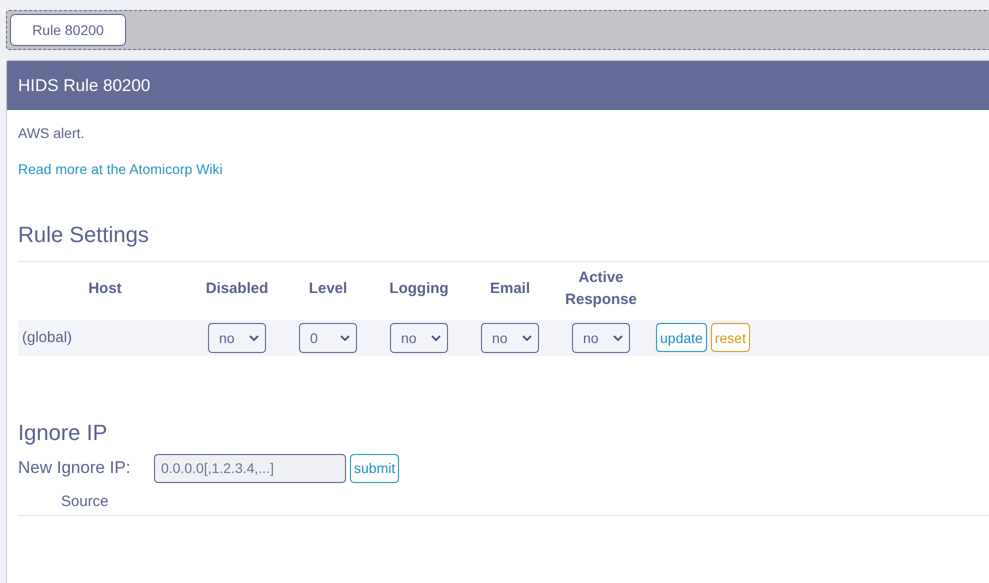 Image resolution: width=989 pixels, height=583 pixels. What do you see at coordinates (250, 468) in the screenshot?
I see `ip-input-field: 0.0.0.0[,1.2.3.4,...]` at bounding box center [250, 468].